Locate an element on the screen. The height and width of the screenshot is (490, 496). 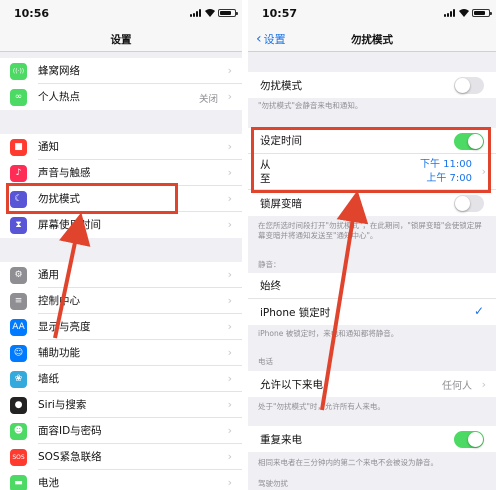
dnd-toggle is located at coordinates (469, 85).